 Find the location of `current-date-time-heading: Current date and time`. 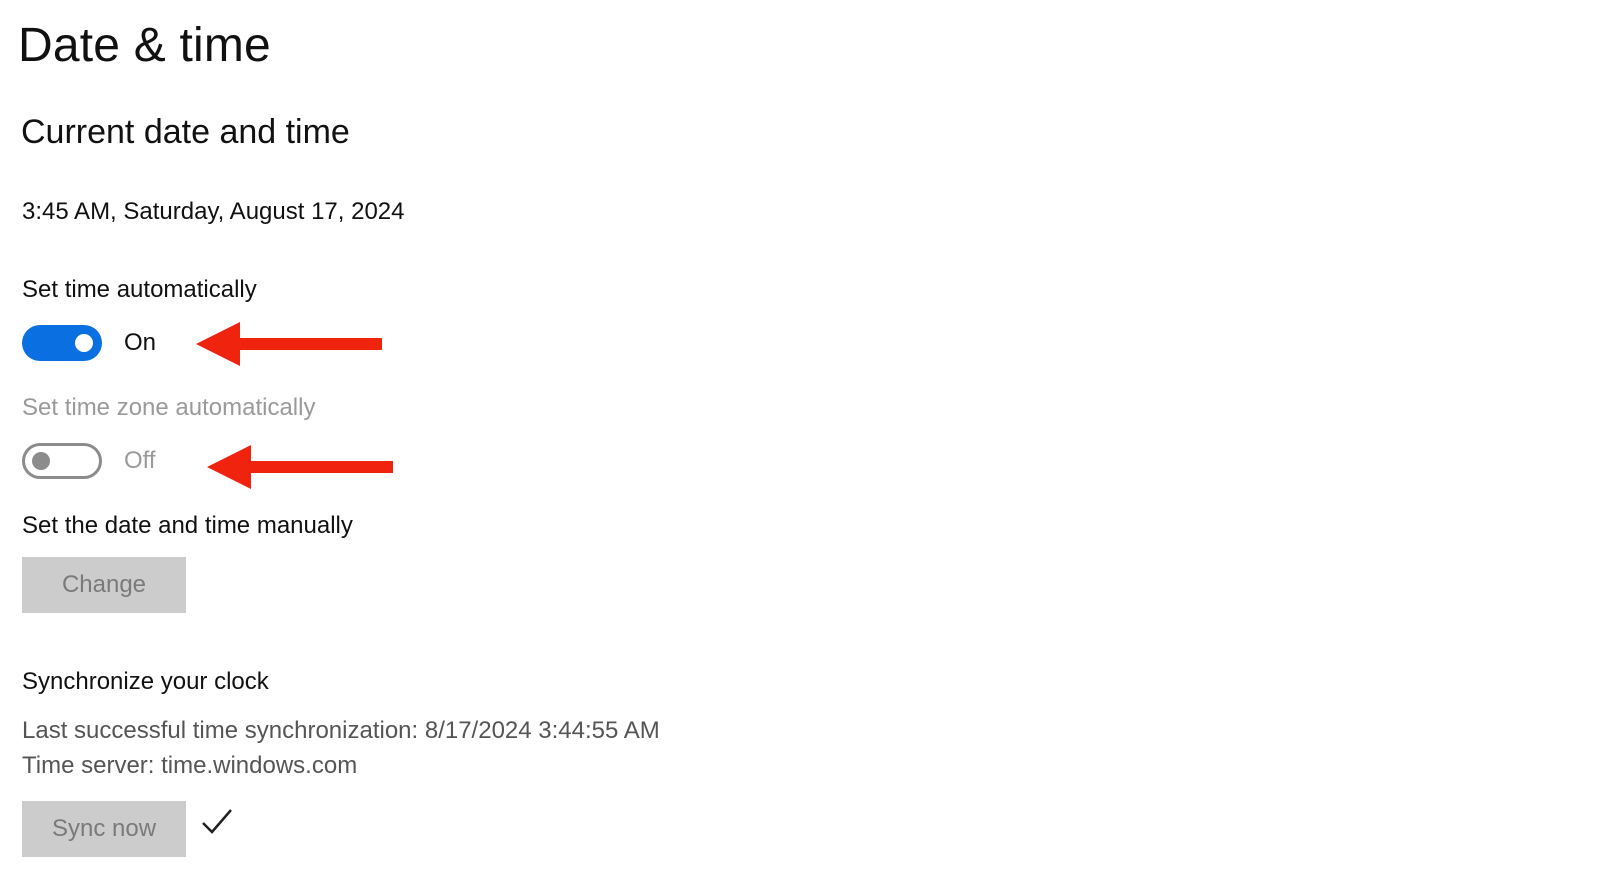

current-date-time-heading: Current date and time is located at coordinates (185, 132).